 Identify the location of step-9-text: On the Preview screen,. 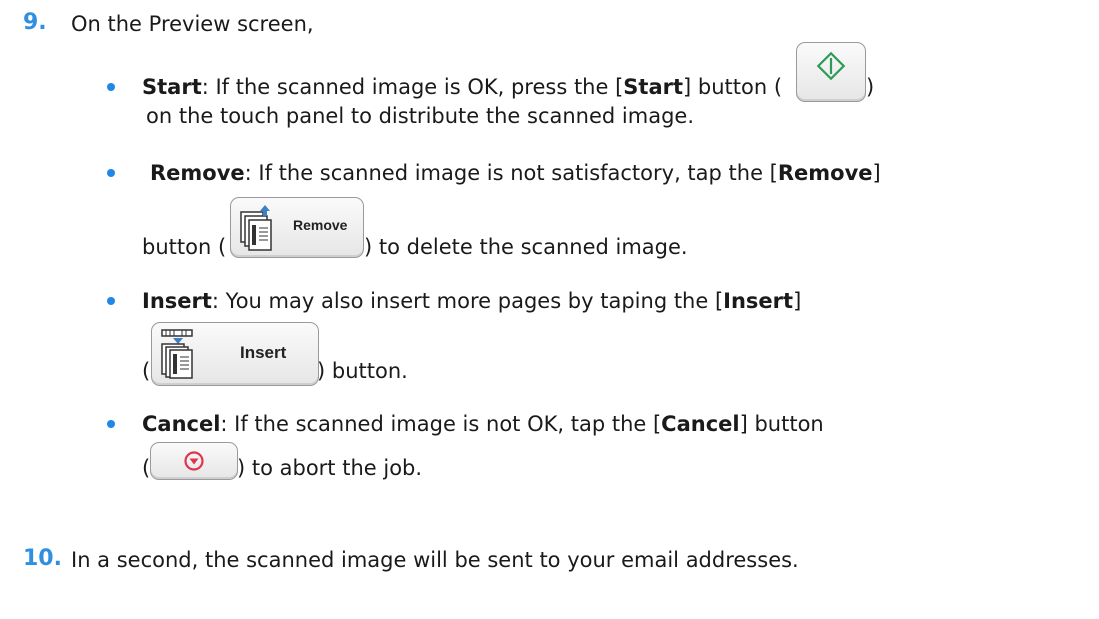
(192, 24).